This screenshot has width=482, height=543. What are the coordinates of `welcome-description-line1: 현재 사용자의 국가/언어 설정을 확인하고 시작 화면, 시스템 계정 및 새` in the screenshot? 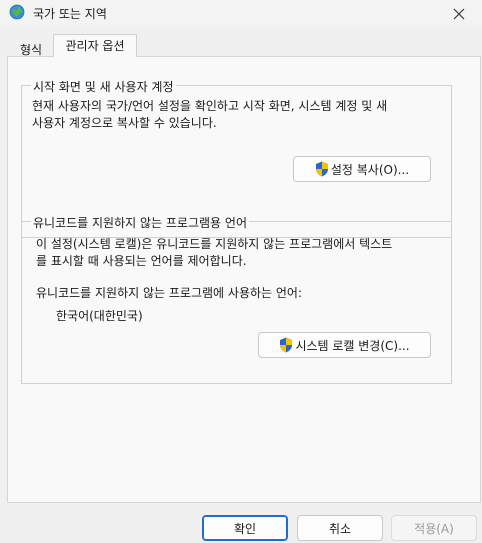 It's located at (210, 106).